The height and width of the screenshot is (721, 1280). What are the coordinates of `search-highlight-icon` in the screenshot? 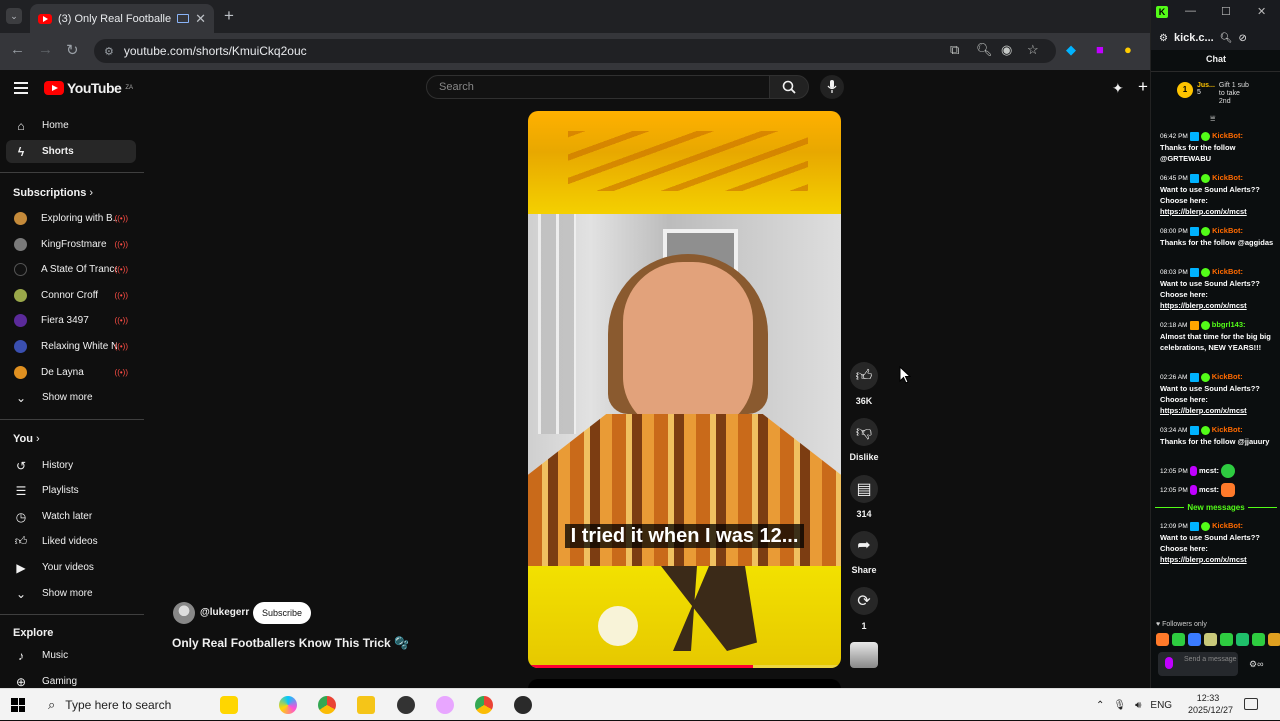 It's located at (229, 705).